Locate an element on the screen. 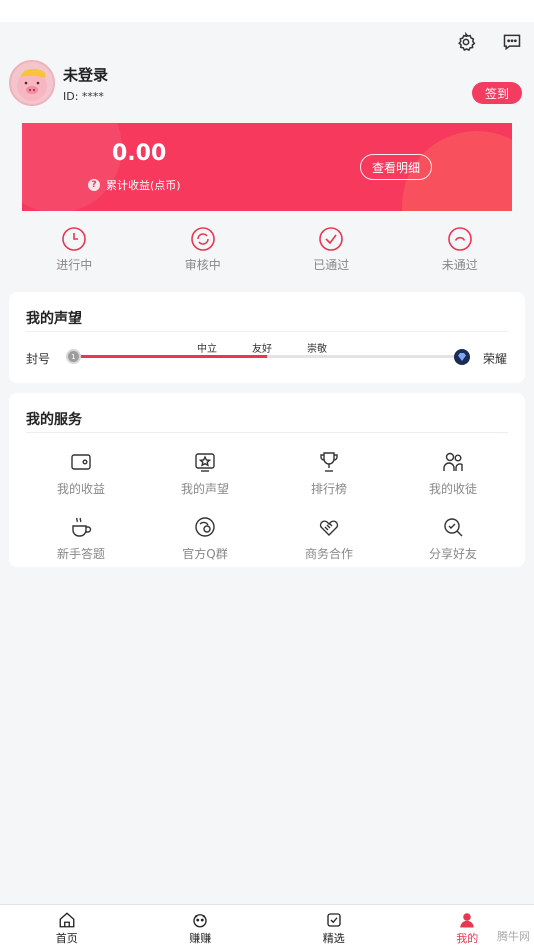  service-label: 排行榜 is located at coordinates (328, 489).